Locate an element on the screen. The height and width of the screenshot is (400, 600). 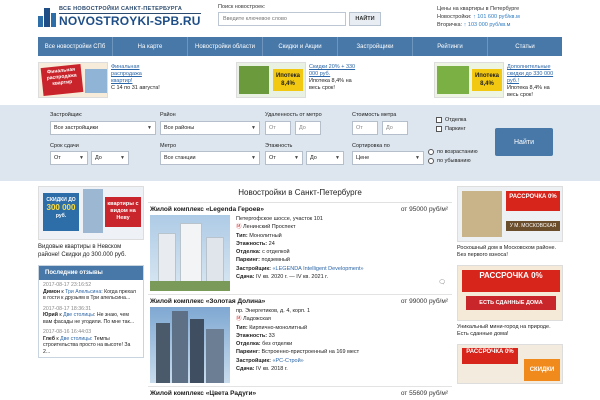
search-label: Поиск новостроек: is located at coordinates (242, 7).